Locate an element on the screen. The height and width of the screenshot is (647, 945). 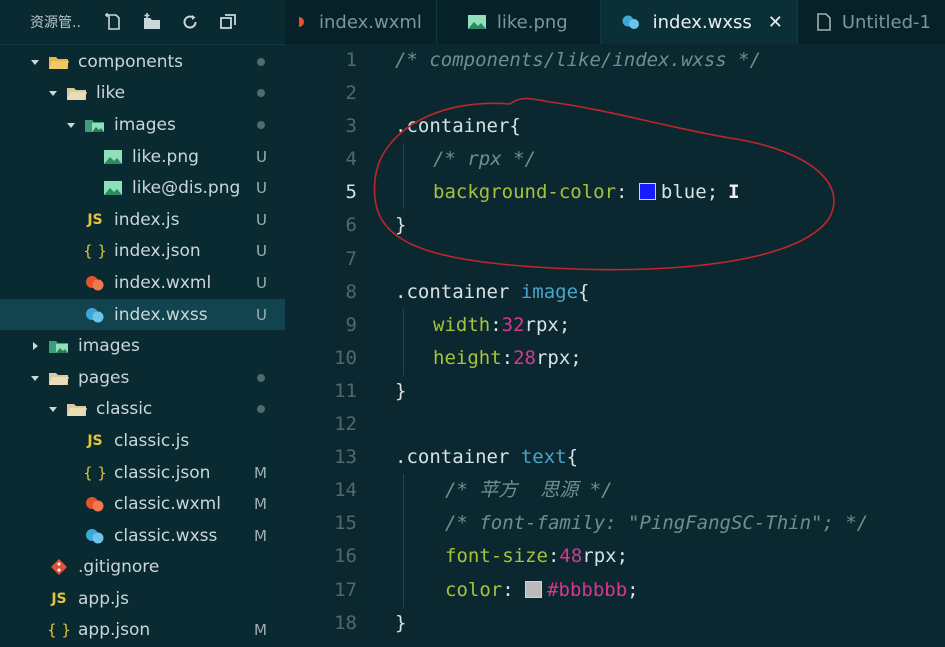
tree-item-gitignore: .gitignore is located at coordinates (142, 568).